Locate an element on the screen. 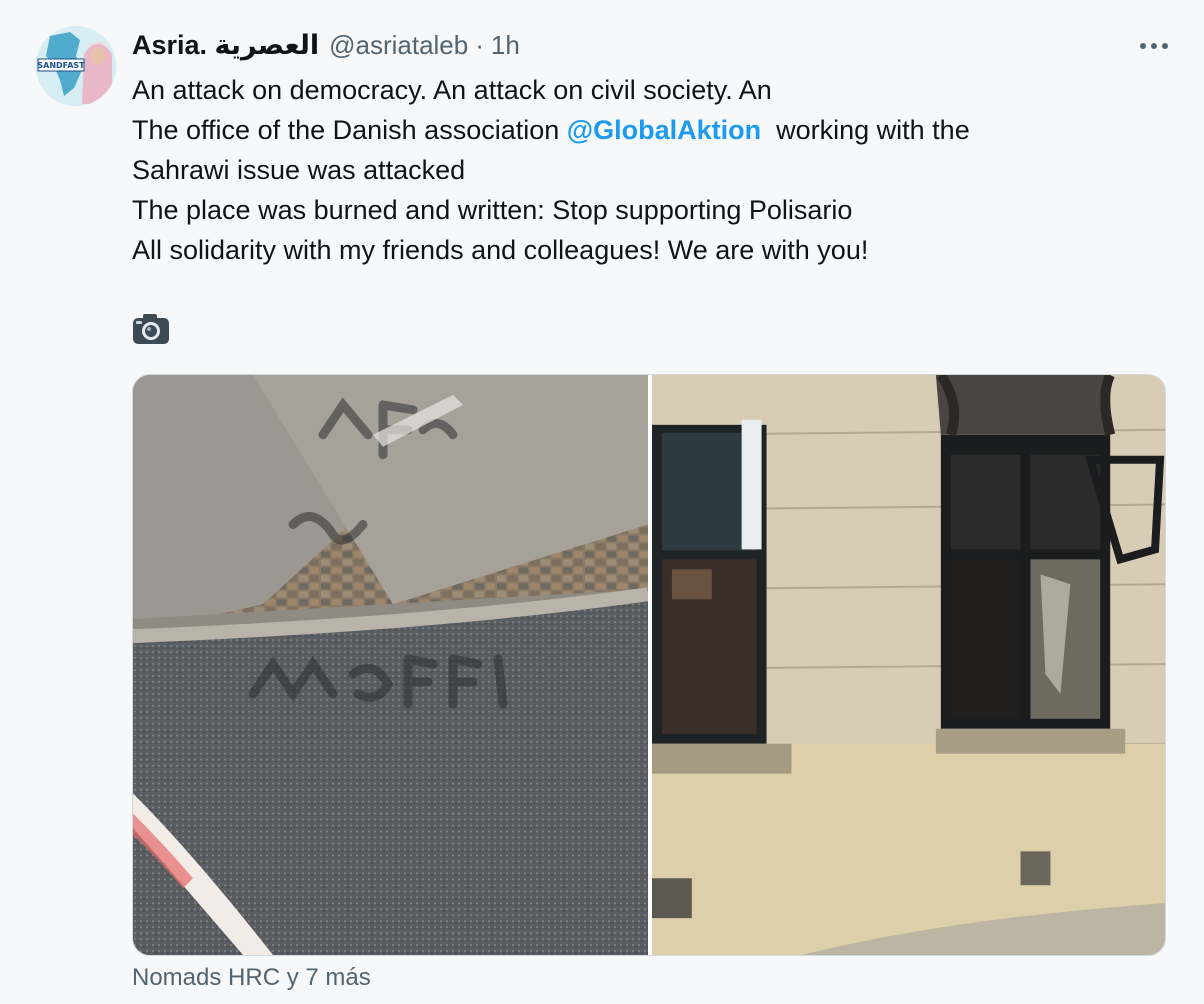  tweet-header: Asria. العصرية @asriataleb · 1h is located at coordinates (326, 45).